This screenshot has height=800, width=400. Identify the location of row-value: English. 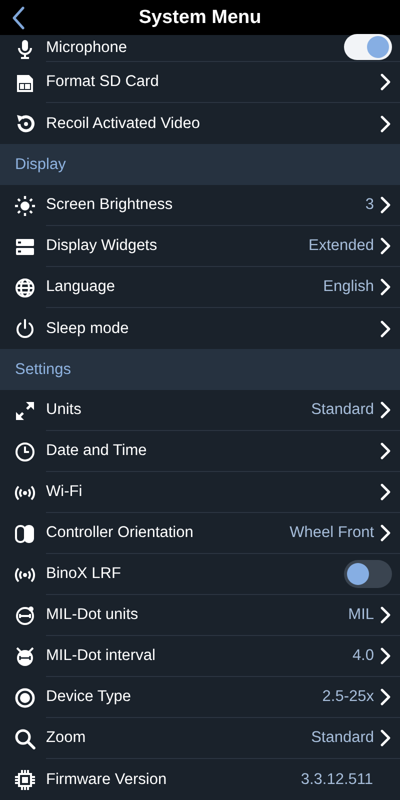
(348, 287).